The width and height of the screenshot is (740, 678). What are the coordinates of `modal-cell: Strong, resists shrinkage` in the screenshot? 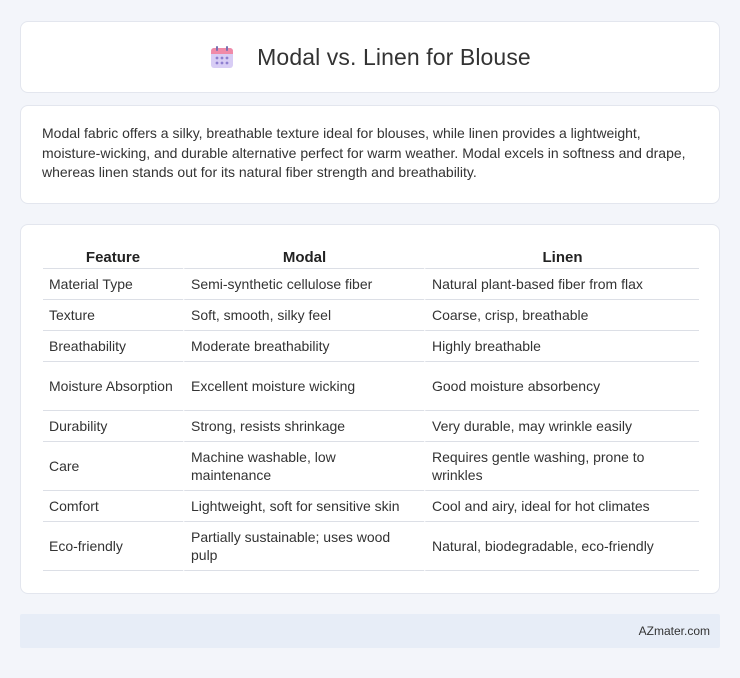 It's located at (303, 426).